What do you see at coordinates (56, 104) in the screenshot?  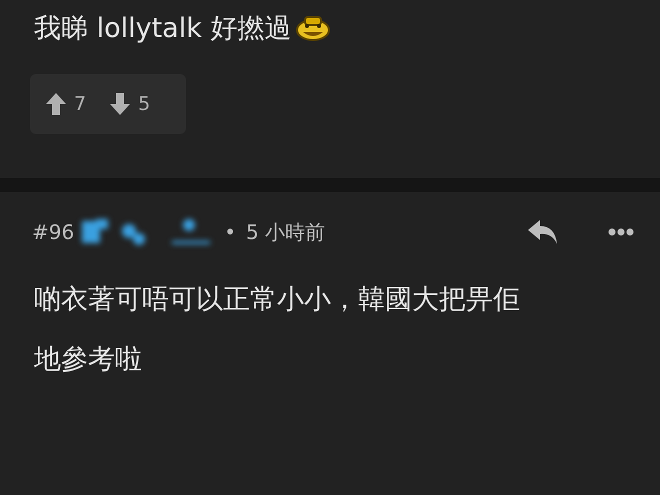 I see `up-arrow-icon` at bounding box center [56, 104].